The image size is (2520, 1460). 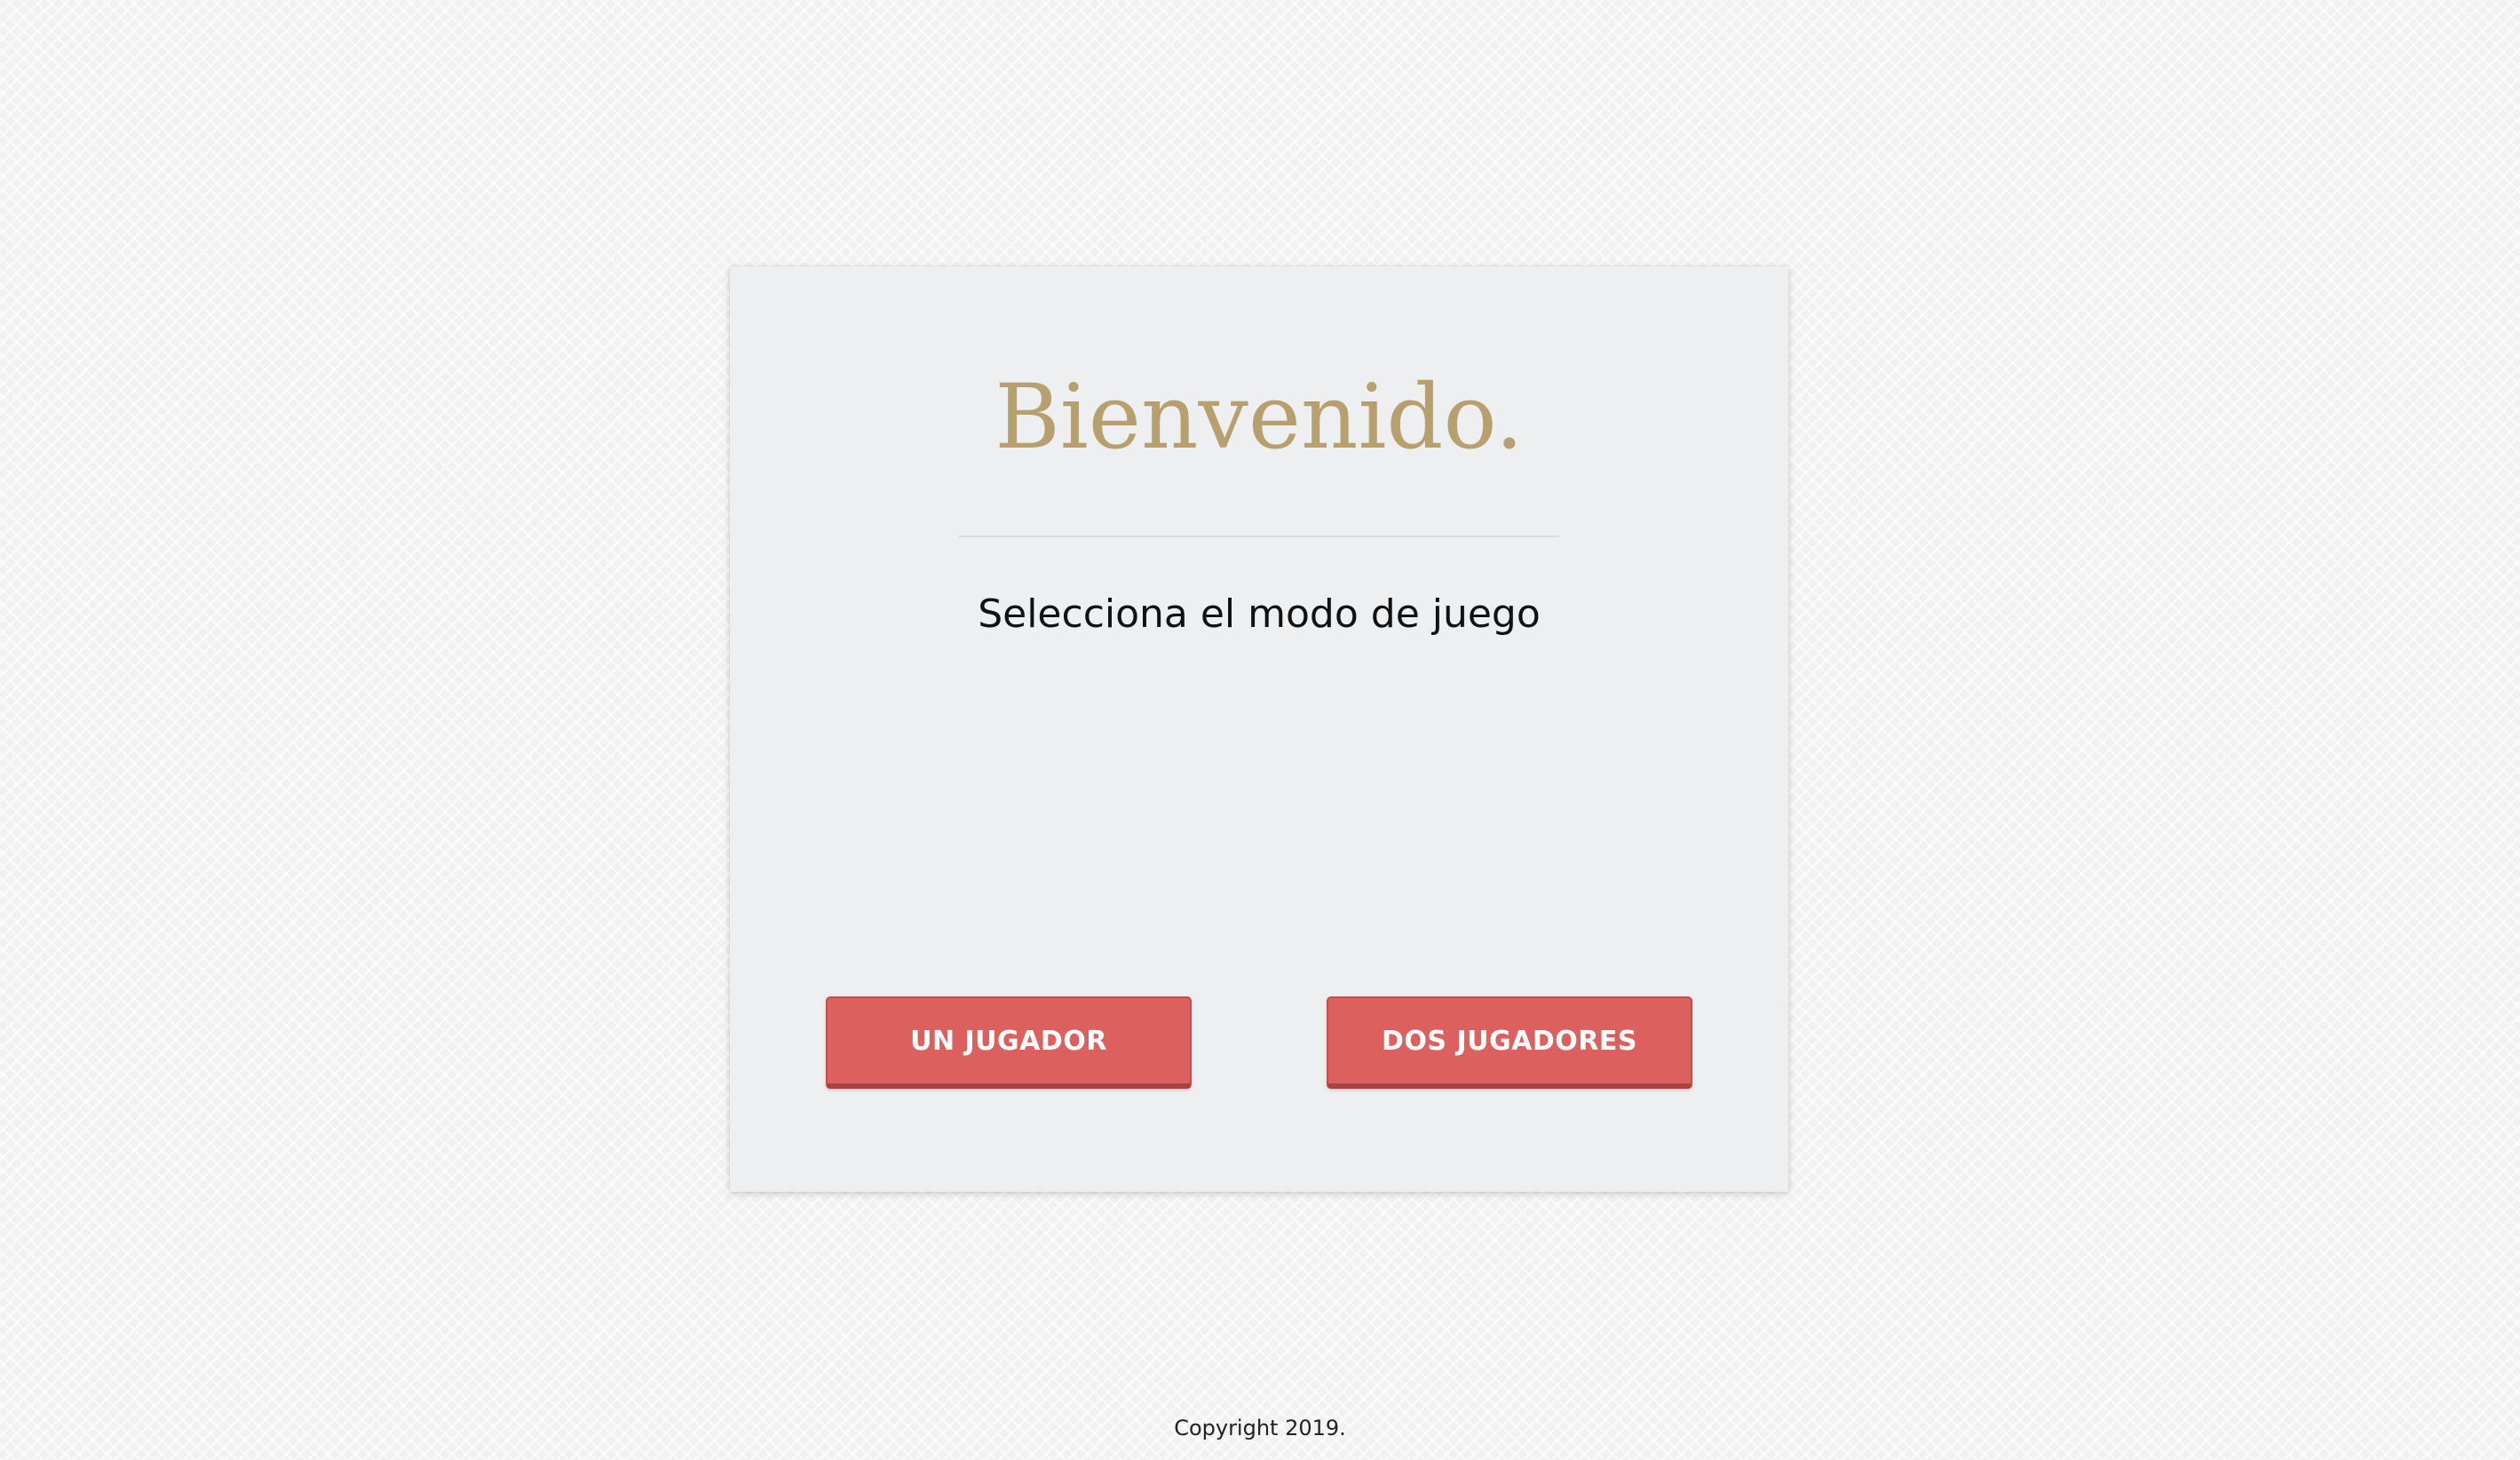 I want to click on welcome-title: Bienvenido., so click(x=1259, y=417).